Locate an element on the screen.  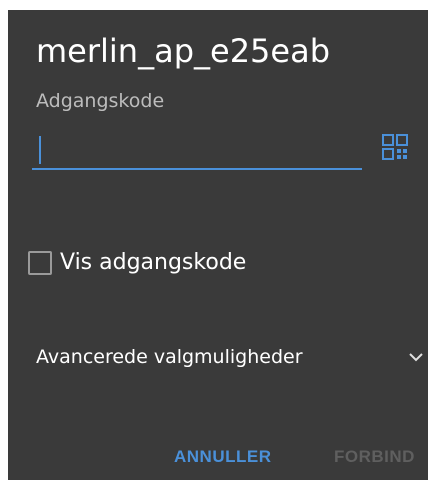
network-name-title: merlin_ap_e25eab is located at coordinates (183, 51).